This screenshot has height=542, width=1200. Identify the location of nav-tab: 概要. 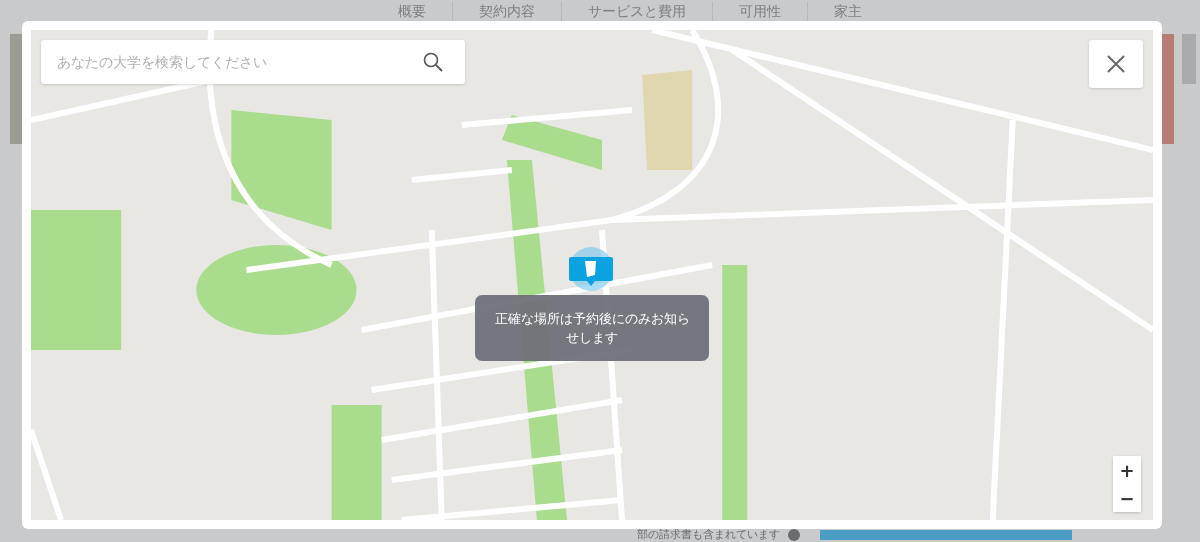
(412, 12).